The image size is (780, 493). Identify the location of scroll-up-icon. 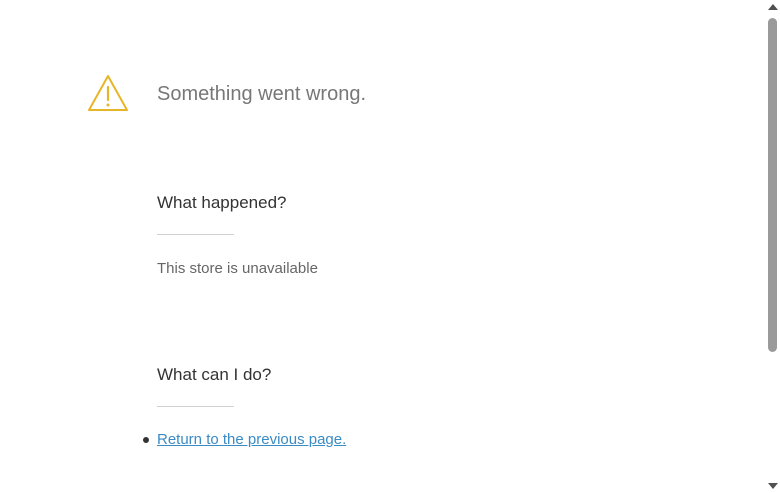
(773, 7).